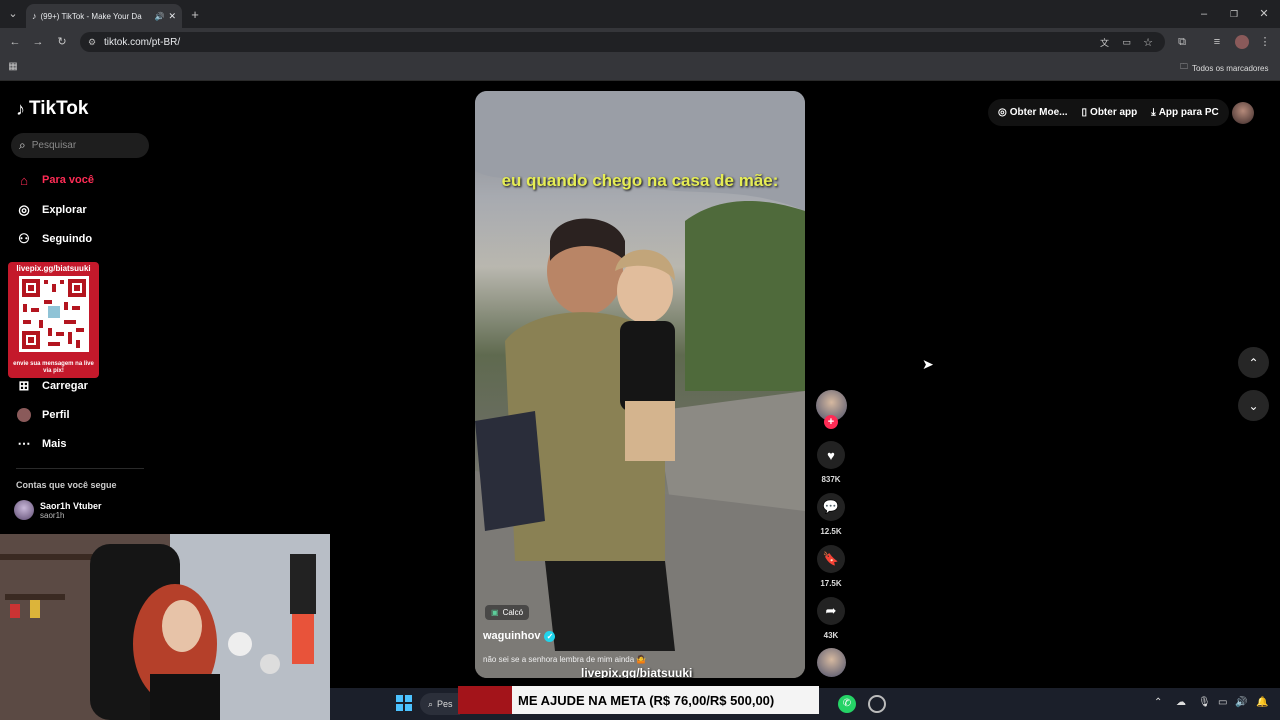  I want to click on browser-profile-avatar, so click(1242, 42).